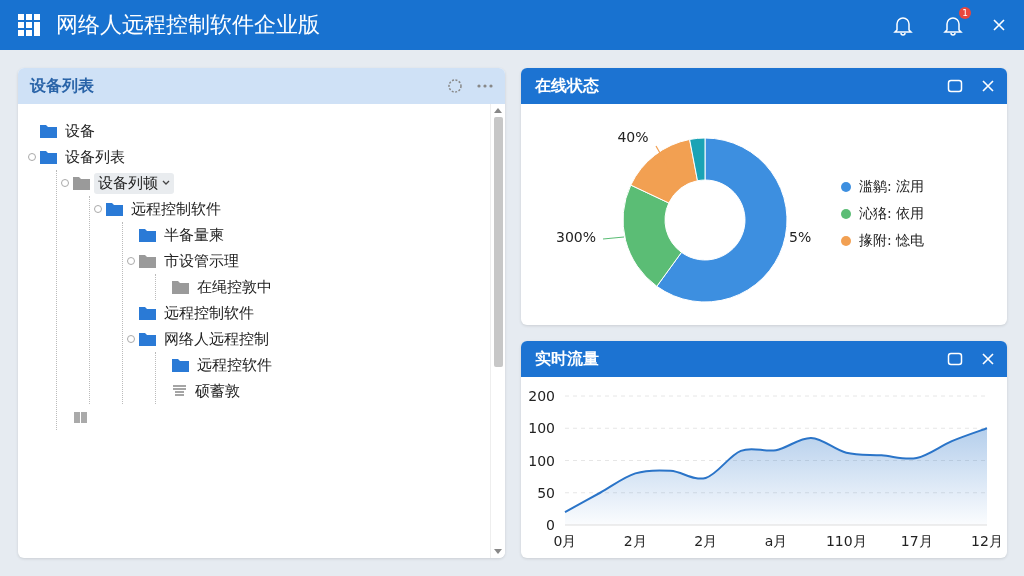  What do you see at coordinates (892, 187) in the screenshot?
I see `legend-label: 滥鹟: 浤用` at bounding box center [892, 187].